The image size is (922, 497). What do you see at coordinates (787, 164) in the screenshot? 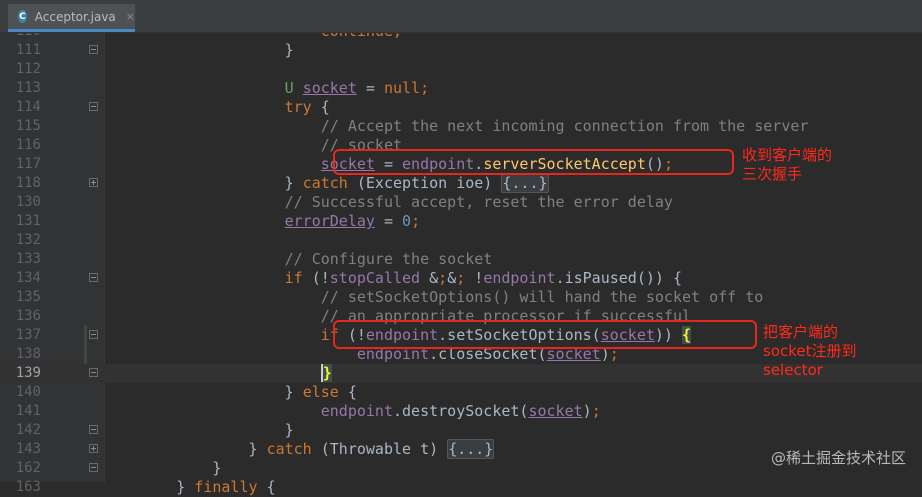
I see `annotation-accept: 收到客户端的 三次握手` at bounding box center [787, 164].